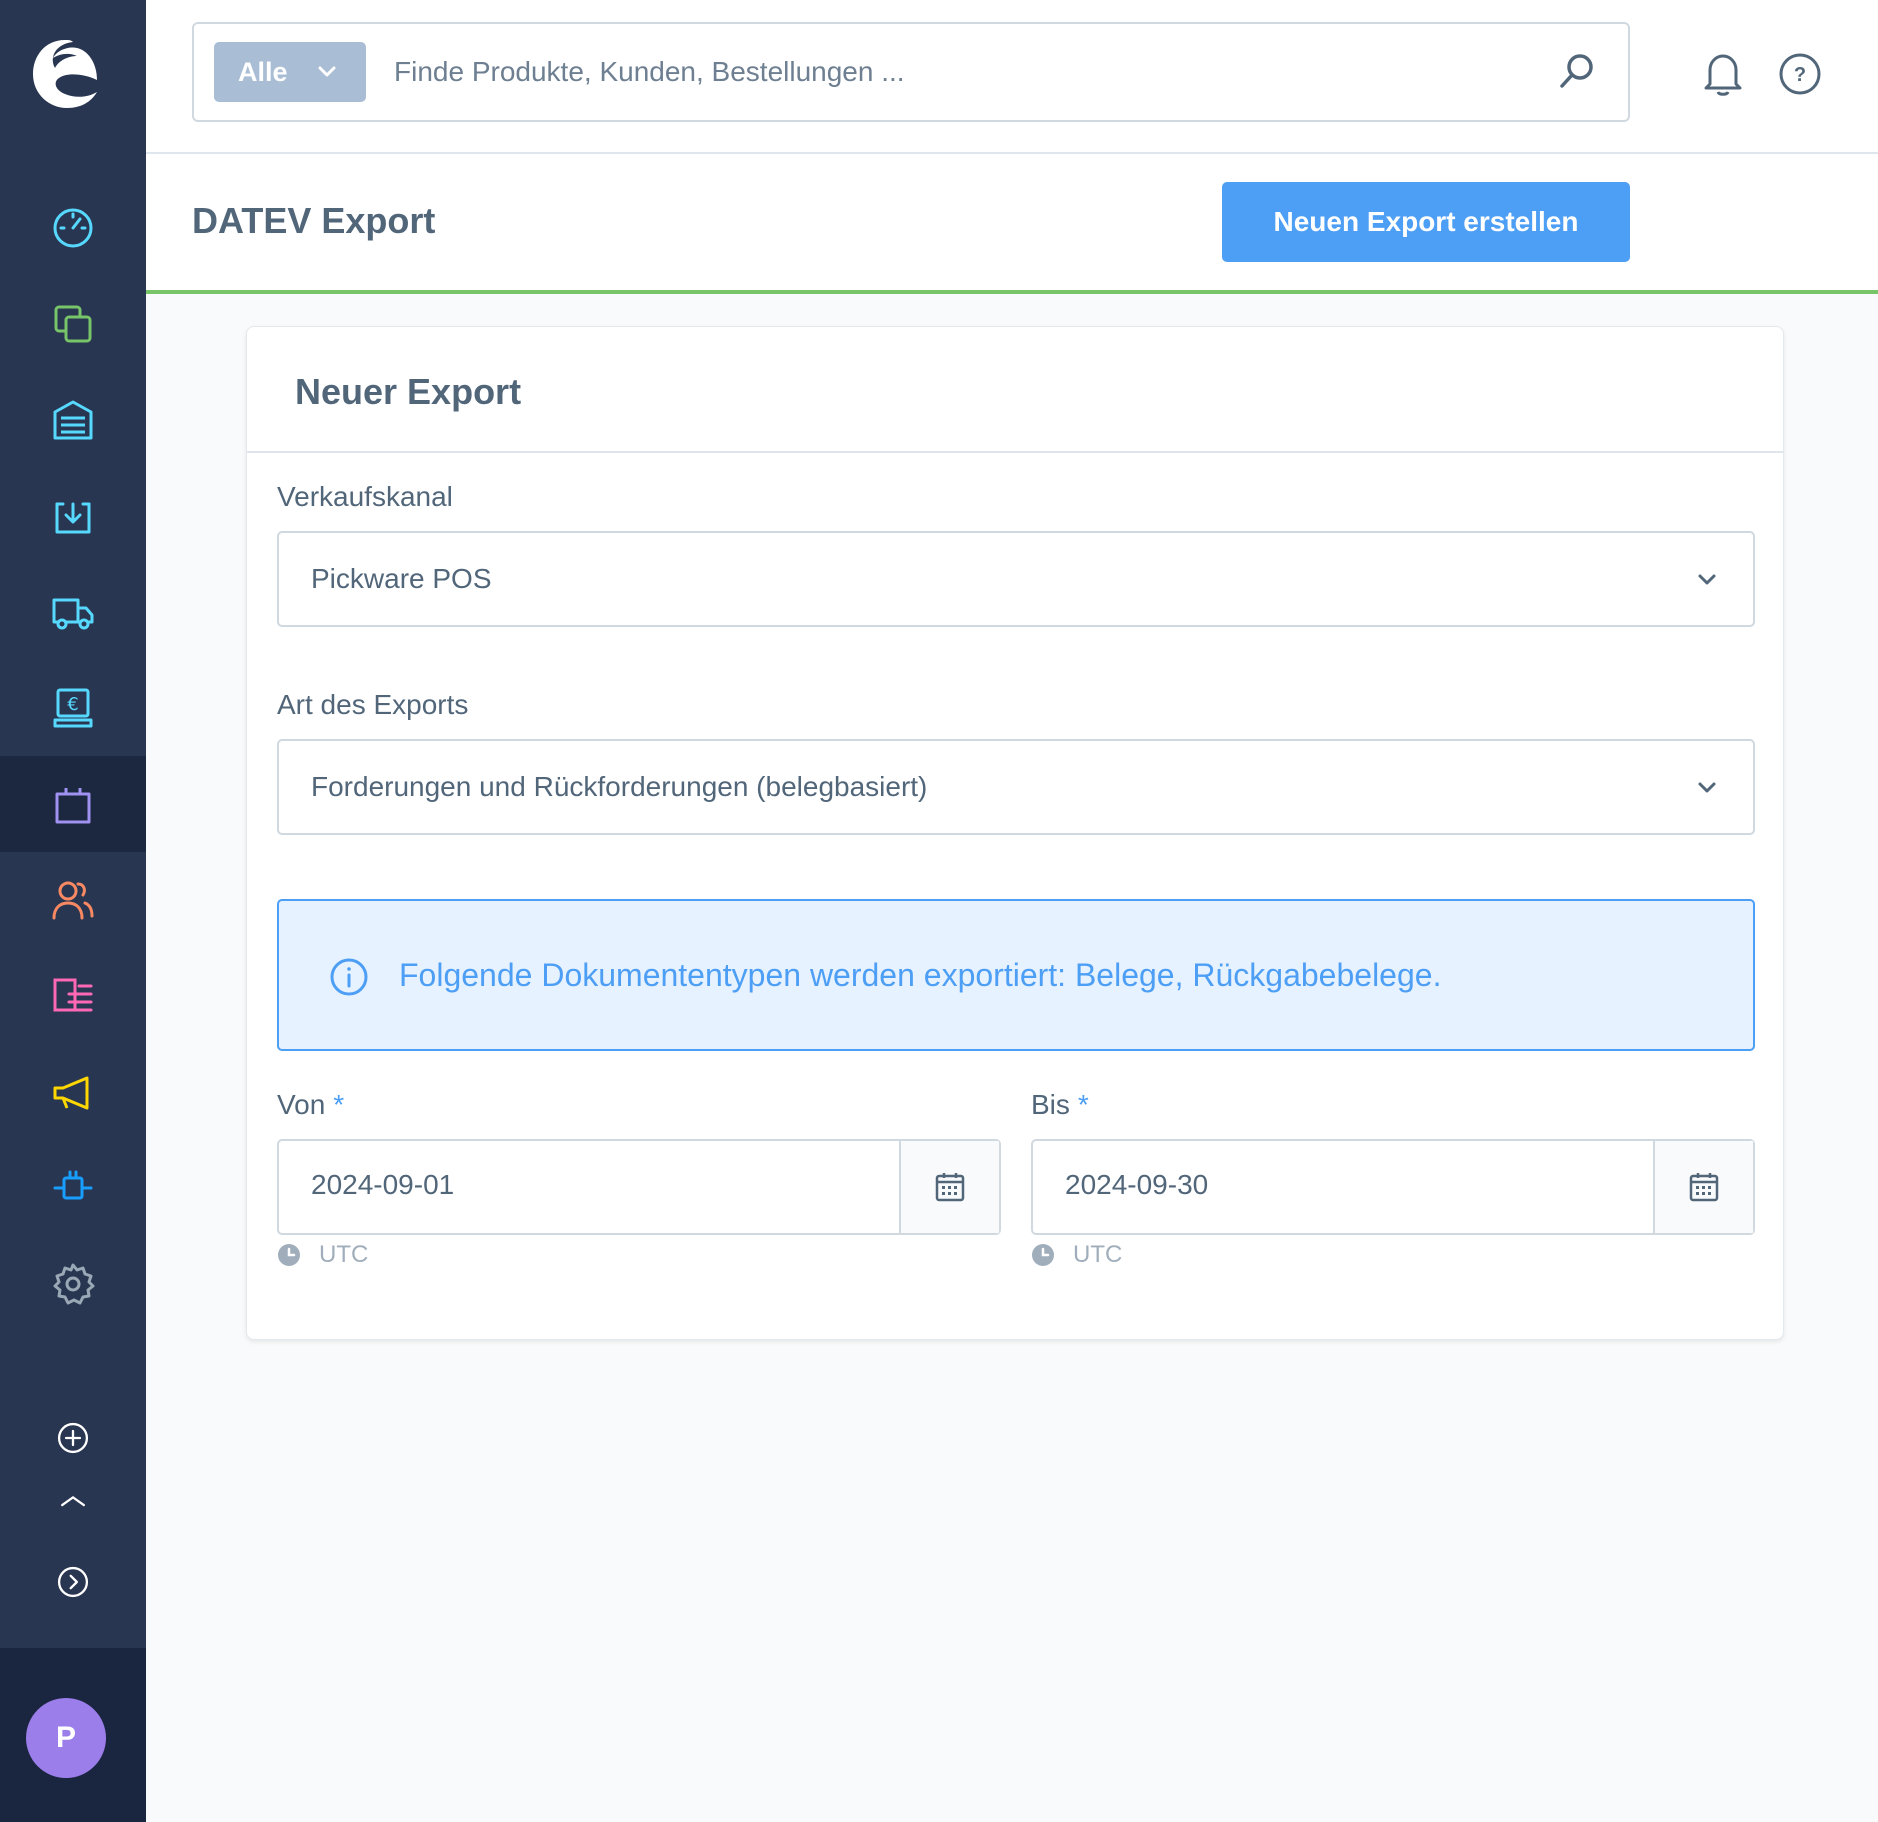  What do you see at coordinates (65, 74) in the screenshot?
I see `shopware-logo-icon` at bounding box center [65, 74].